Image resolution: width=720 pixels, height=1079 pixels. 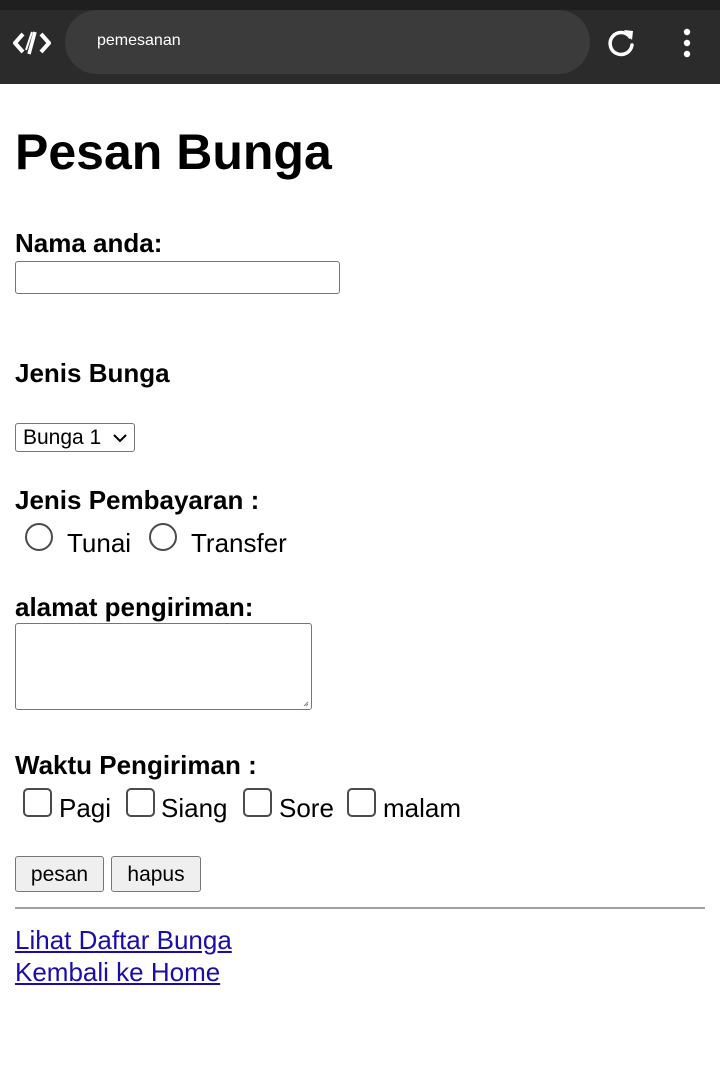 I want to click on name-label: Nama anda:, so click(x=89, y=243).